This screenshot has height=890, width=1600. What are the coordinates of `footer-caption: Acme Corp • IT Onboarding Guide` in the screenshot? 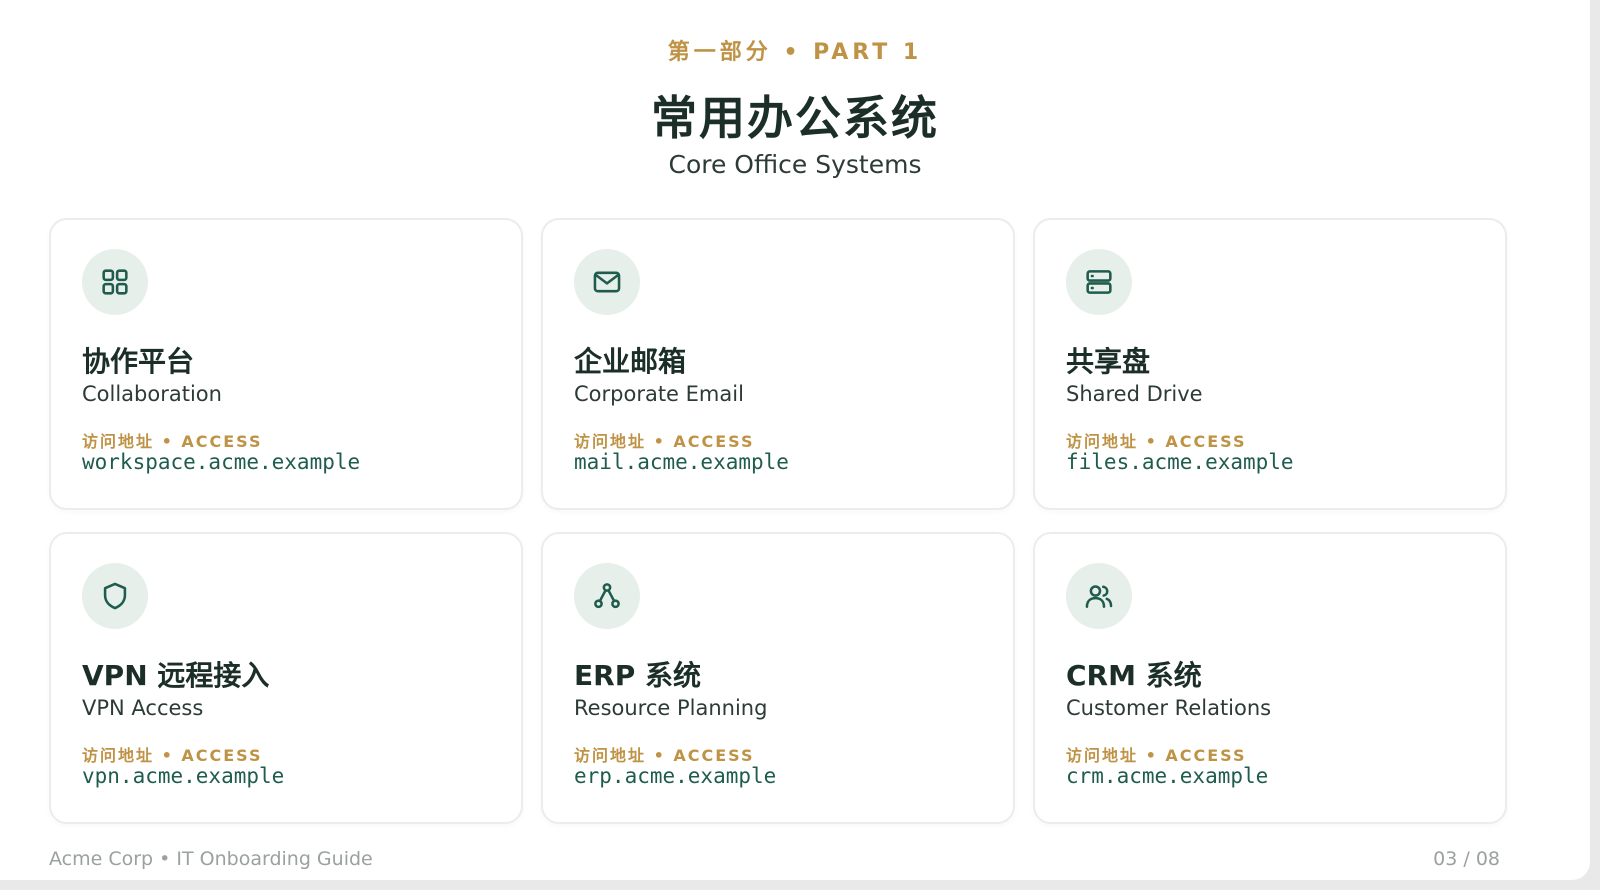 It's located at (211, 859).